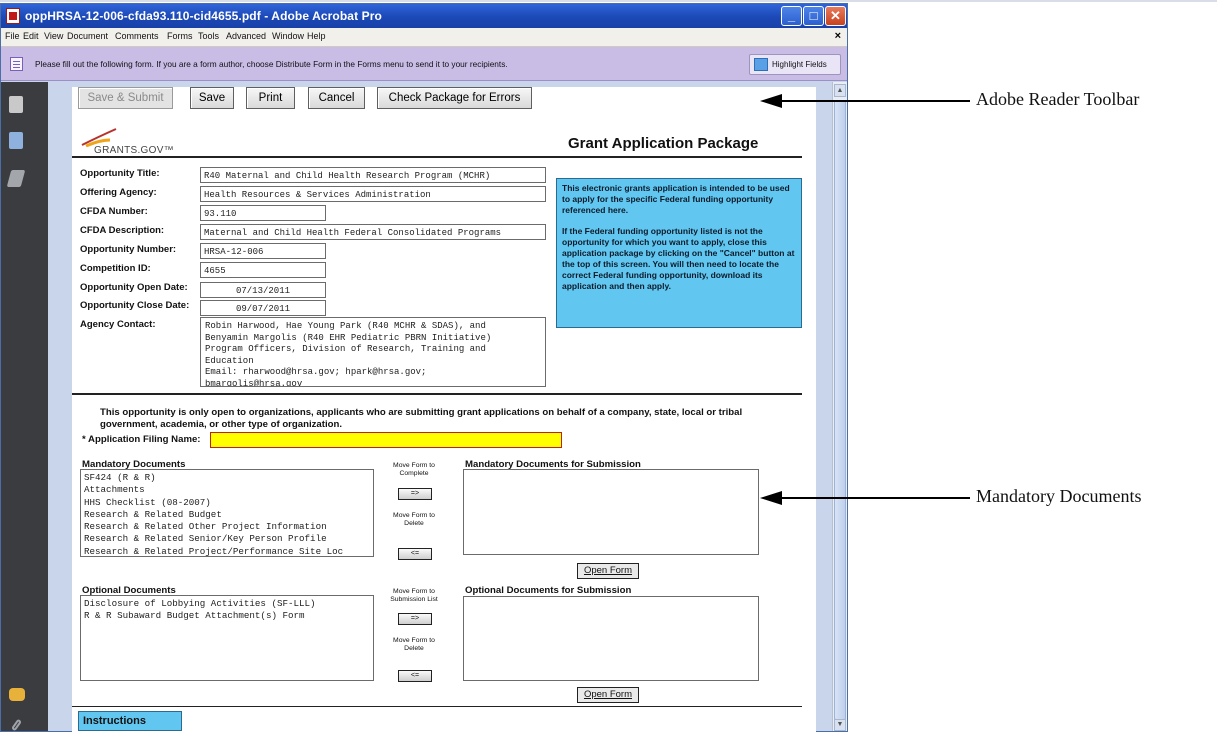 Image resolution: width=1217 pixels, height=732 pixels. What do you see at coordinates (141, 439) in the screenshot?
I see `filing-name-label: * Application Filing Name:` at bounding box center [141, 439].